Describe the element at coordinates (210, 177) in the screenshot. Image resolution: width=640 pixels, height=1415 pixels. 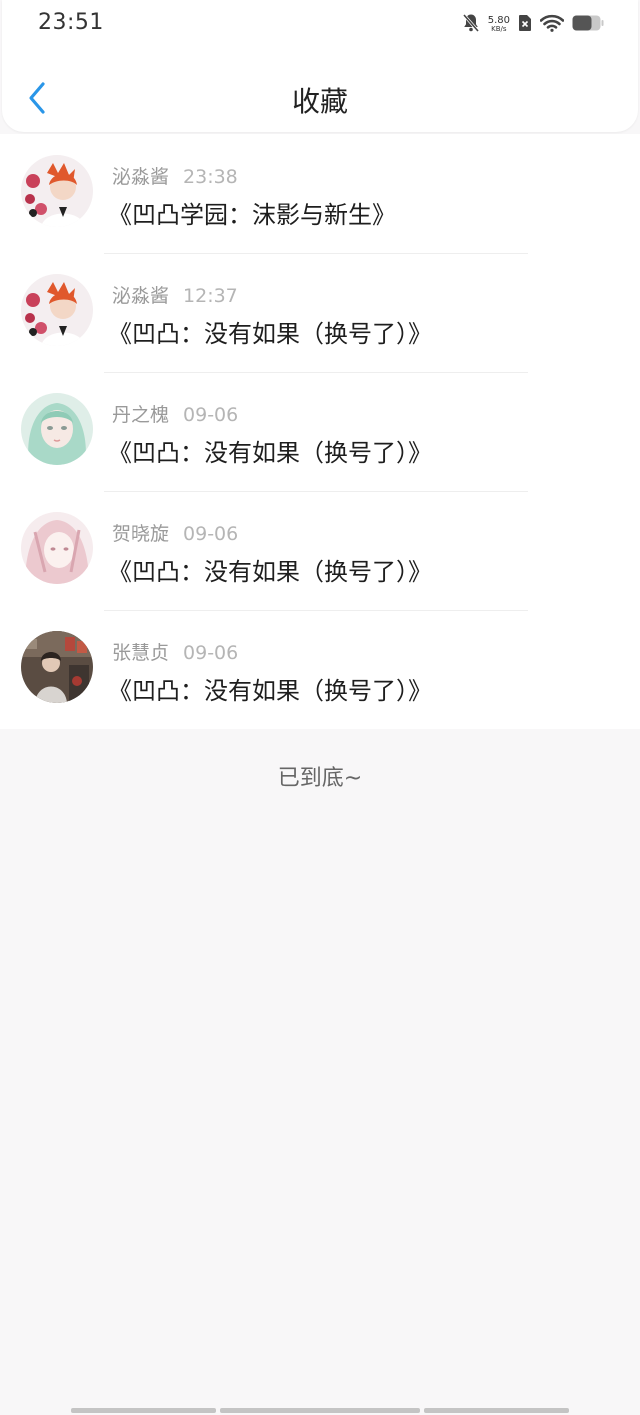
I see `post-time: 23:38` at that location.